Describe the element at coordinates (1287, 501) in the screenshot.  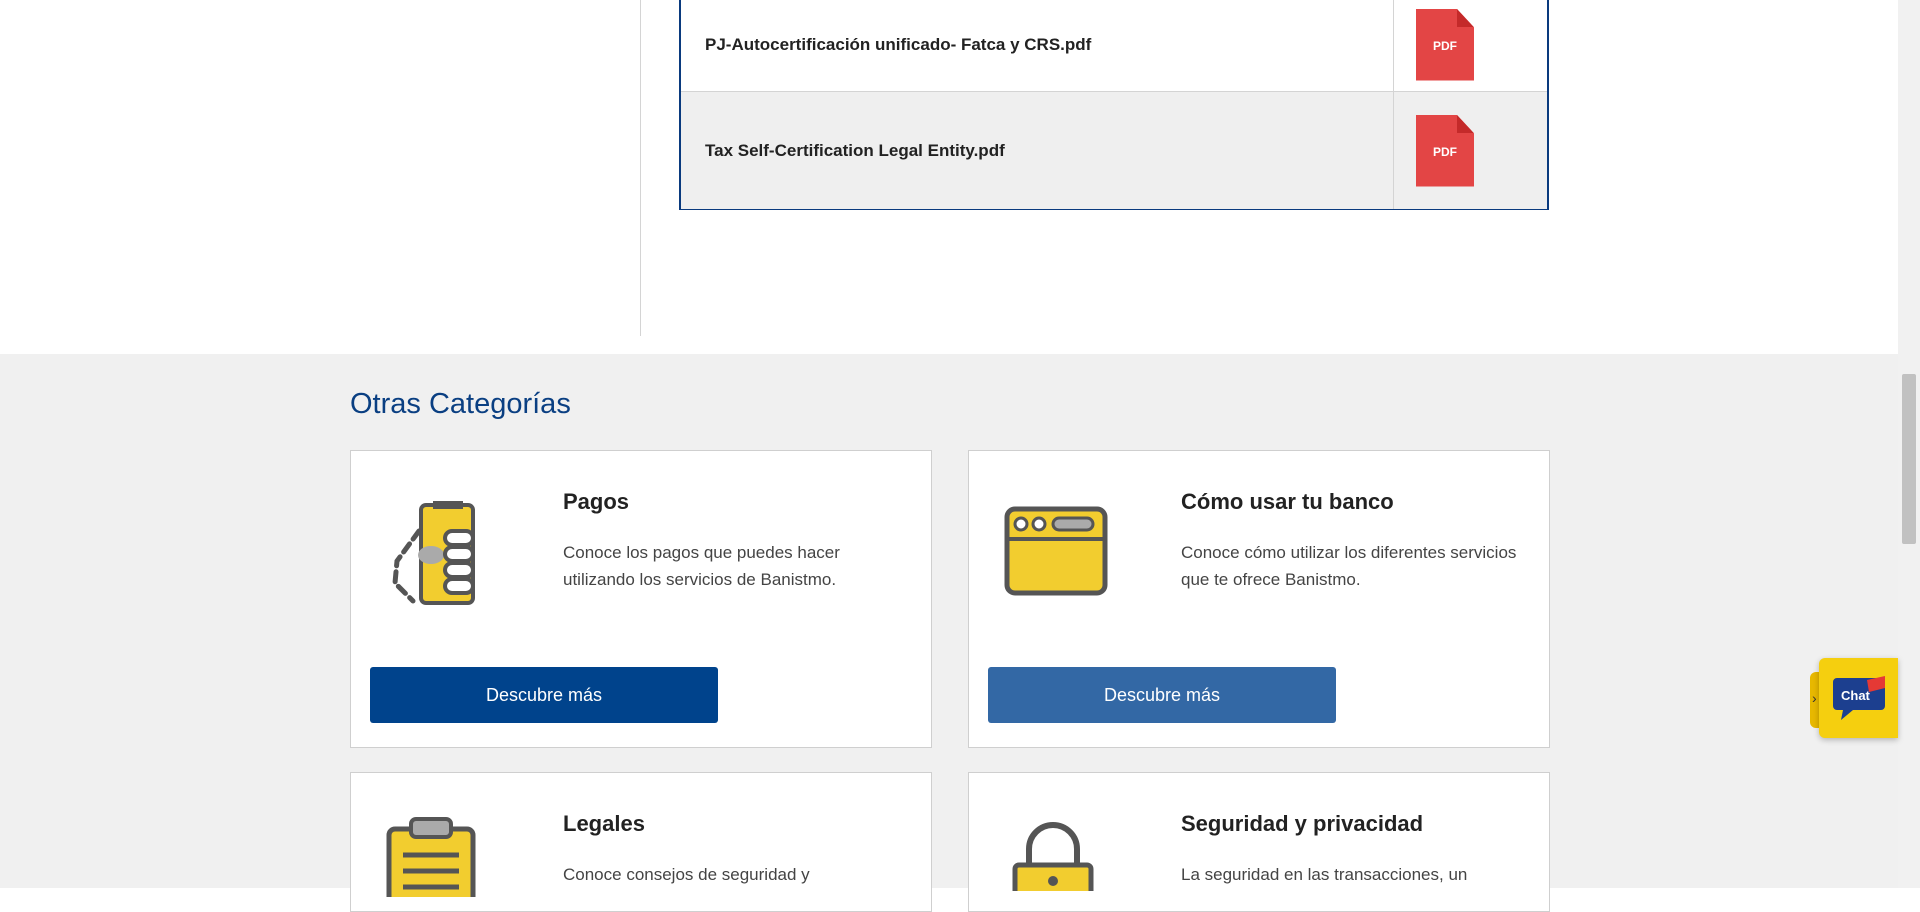
I see `card-title: Cómo usar tu banco` at that location.